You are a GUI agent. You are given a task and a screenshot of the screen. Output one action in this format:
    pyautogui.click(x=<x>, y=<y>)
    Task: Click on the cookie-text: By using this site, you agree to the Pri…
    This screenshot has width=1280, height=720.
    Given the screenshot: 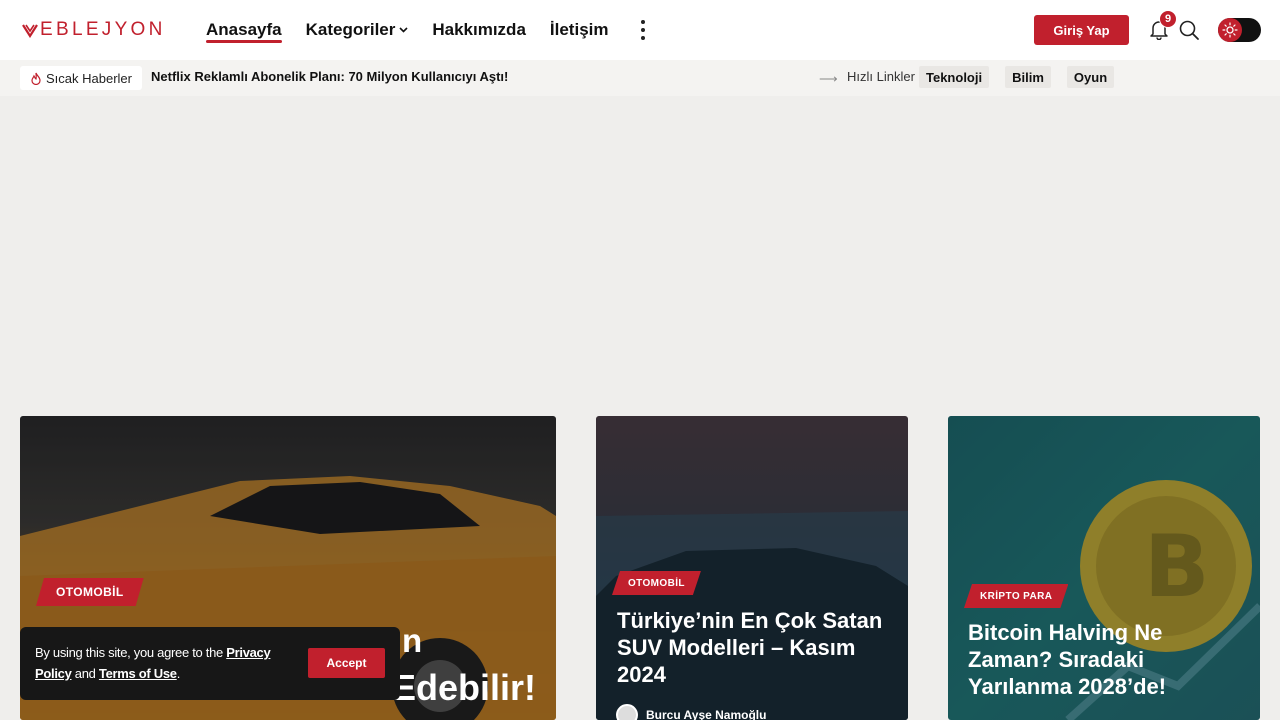 What is the action you would take?
    pyautogui.click(x=167, y=663)
    